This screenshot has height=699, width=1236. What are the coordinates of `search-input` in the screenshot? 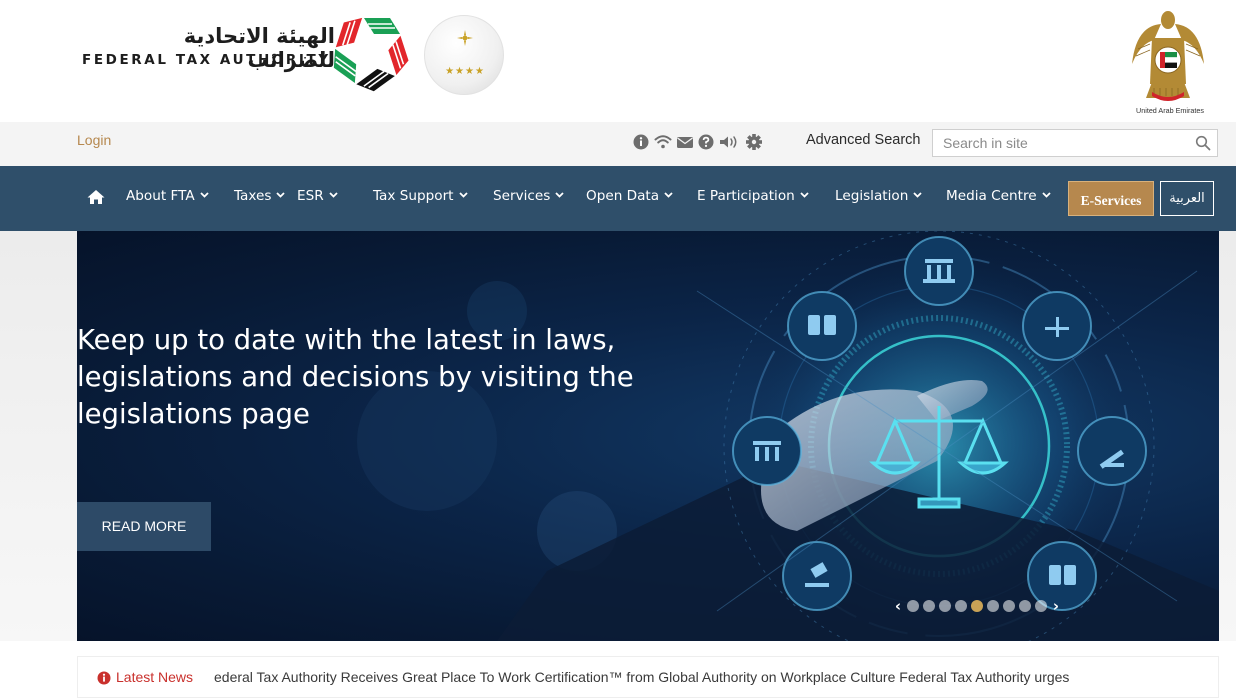 It's located at (1058, 143).